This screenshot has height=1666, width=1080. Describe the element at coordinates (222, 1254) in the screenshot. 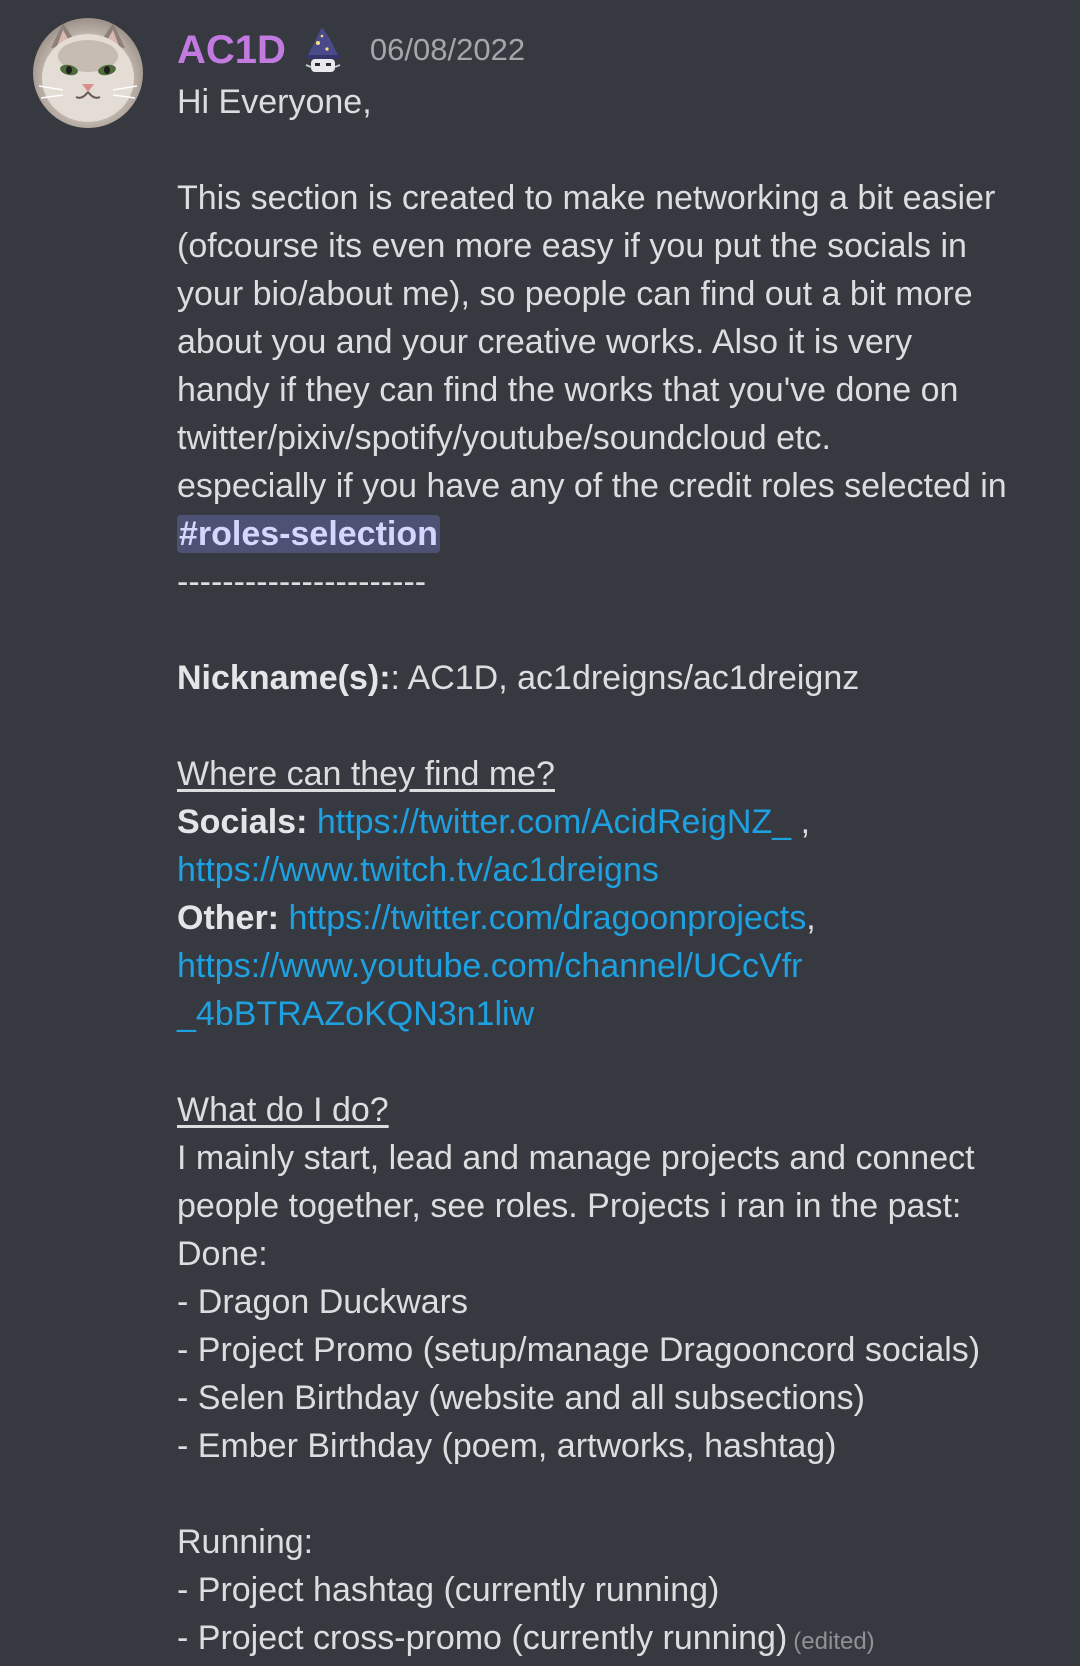

I see `done-label: Done:` at that location.